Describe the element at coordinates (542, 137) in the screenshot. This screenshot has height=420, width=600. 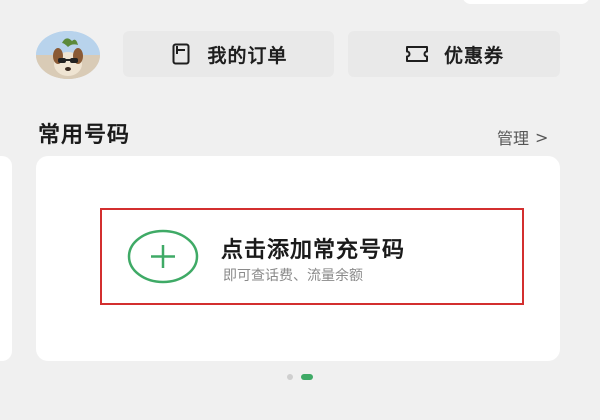
I see `chevron-right-icon: >` at that location.